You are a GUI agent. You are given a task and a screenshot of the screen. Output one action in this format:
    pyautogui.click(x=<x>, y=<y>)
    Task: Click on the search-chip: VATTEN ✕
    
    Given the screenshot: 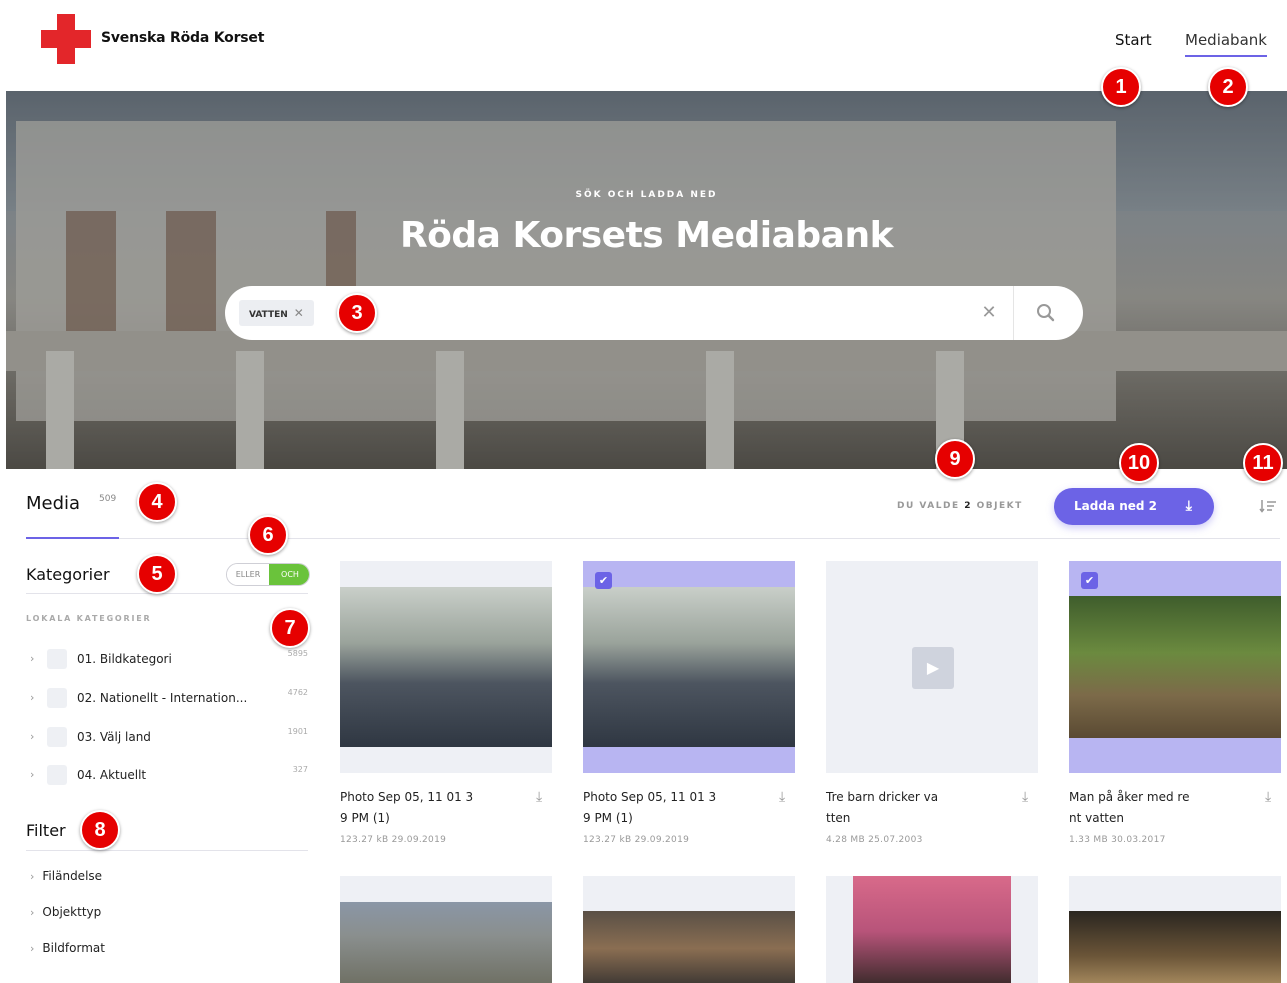 What is the action you would take?
    pyautogui.click(x=276, y=313)
    